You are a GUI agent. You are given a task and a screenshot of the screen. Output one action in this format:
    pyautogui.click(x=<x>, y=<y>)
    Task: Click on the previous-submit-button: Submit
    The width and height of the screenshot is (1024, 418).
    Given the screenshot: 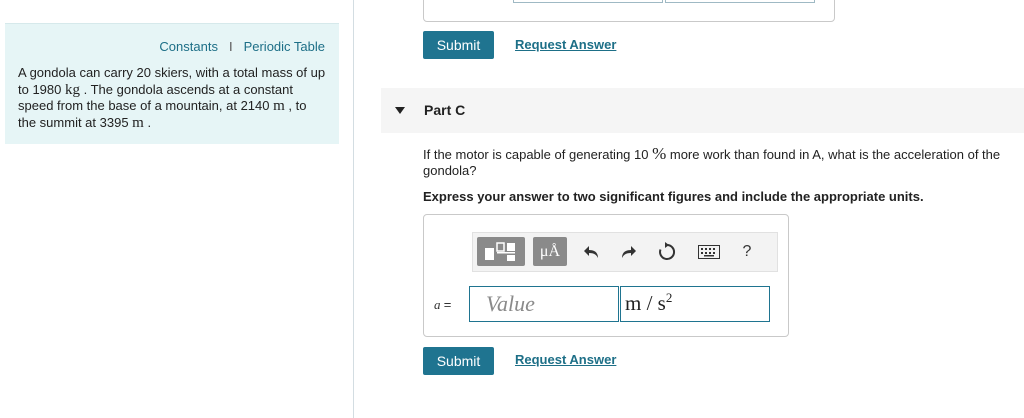 What is the action you would take?
    pyautogui.click(x=458, y=45)
    